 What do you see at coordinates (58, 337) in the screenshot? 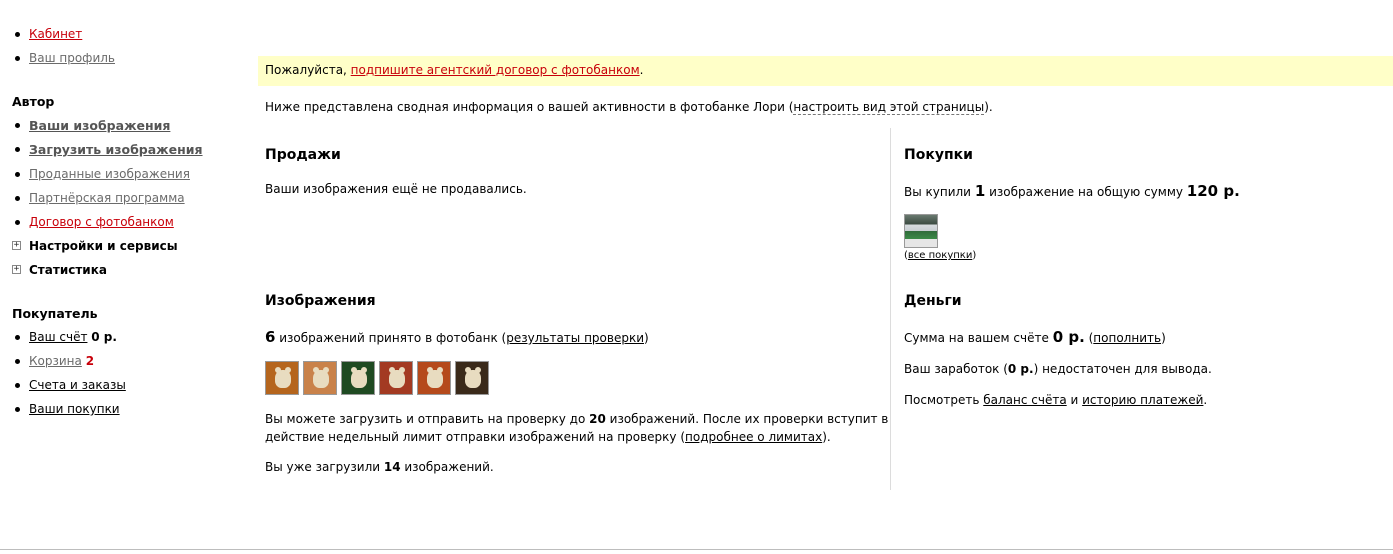
I see `sidebar-link-account: Ваш счёт` at bounding box center [58, 337].